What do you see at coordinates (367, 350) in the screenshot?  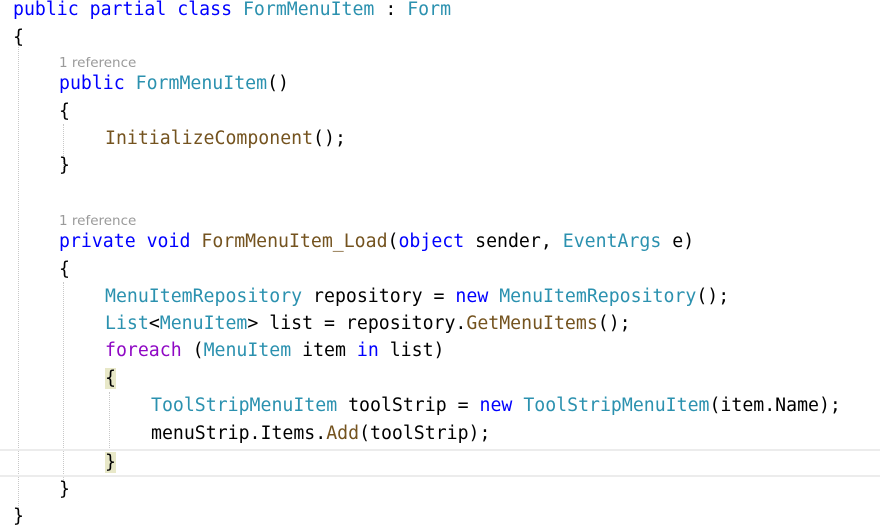 I see `keyword-in: in` at bounding box center [367, 350].